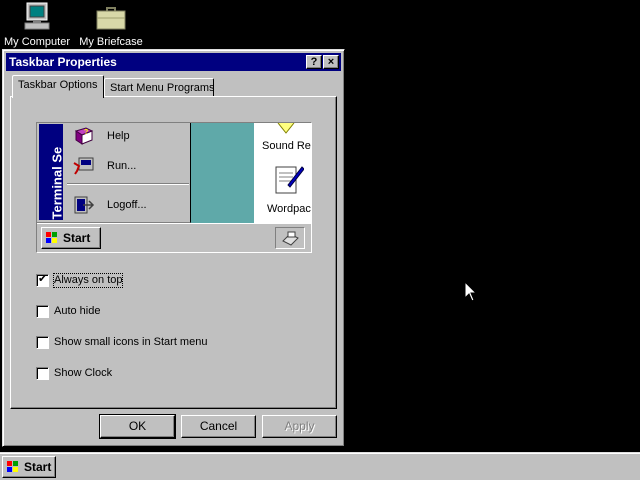  What do you see at coordinates (42, 342) in the screenshot?
I see `checkbox-small-icons` at bounding box center [42, 342].